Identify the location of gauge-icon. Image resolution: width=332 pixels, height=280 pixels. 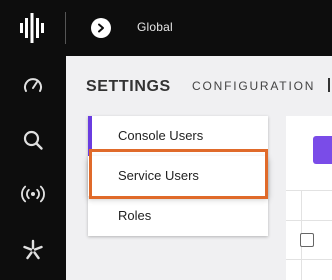
(33, 85).